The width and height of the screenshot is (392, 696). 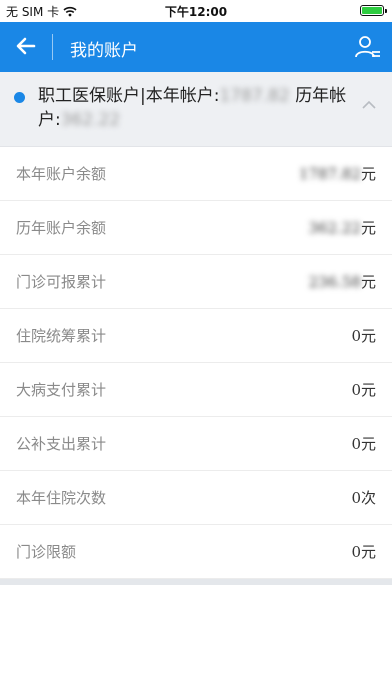 I want to click on row-label: 门诊限额, so click(x=46, y=552).